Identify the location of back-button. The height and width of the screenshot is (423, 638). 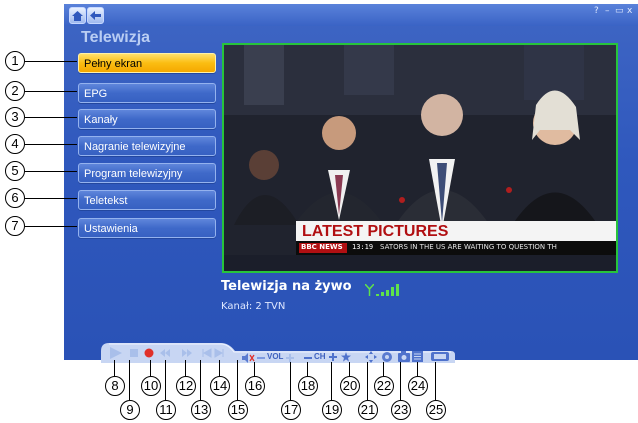
(95, 15).